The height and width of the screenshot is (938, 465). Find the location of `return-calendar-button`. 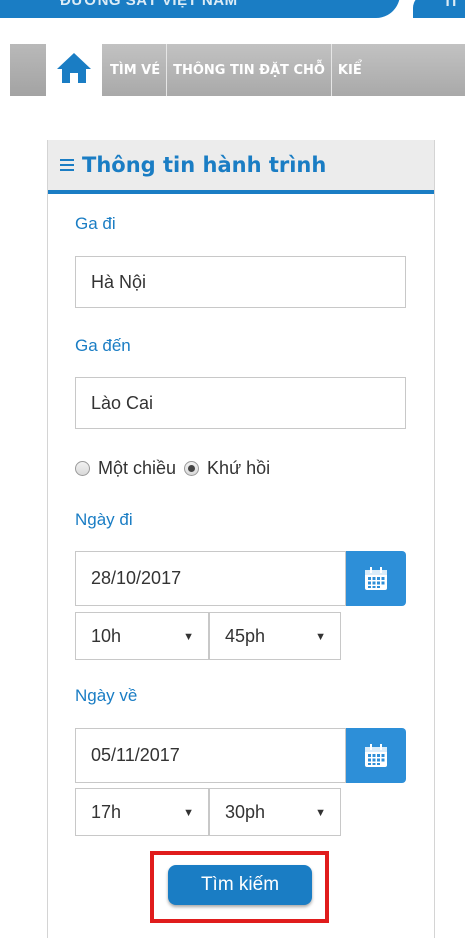

return-calendar-button is located at coordinates (376, 755).